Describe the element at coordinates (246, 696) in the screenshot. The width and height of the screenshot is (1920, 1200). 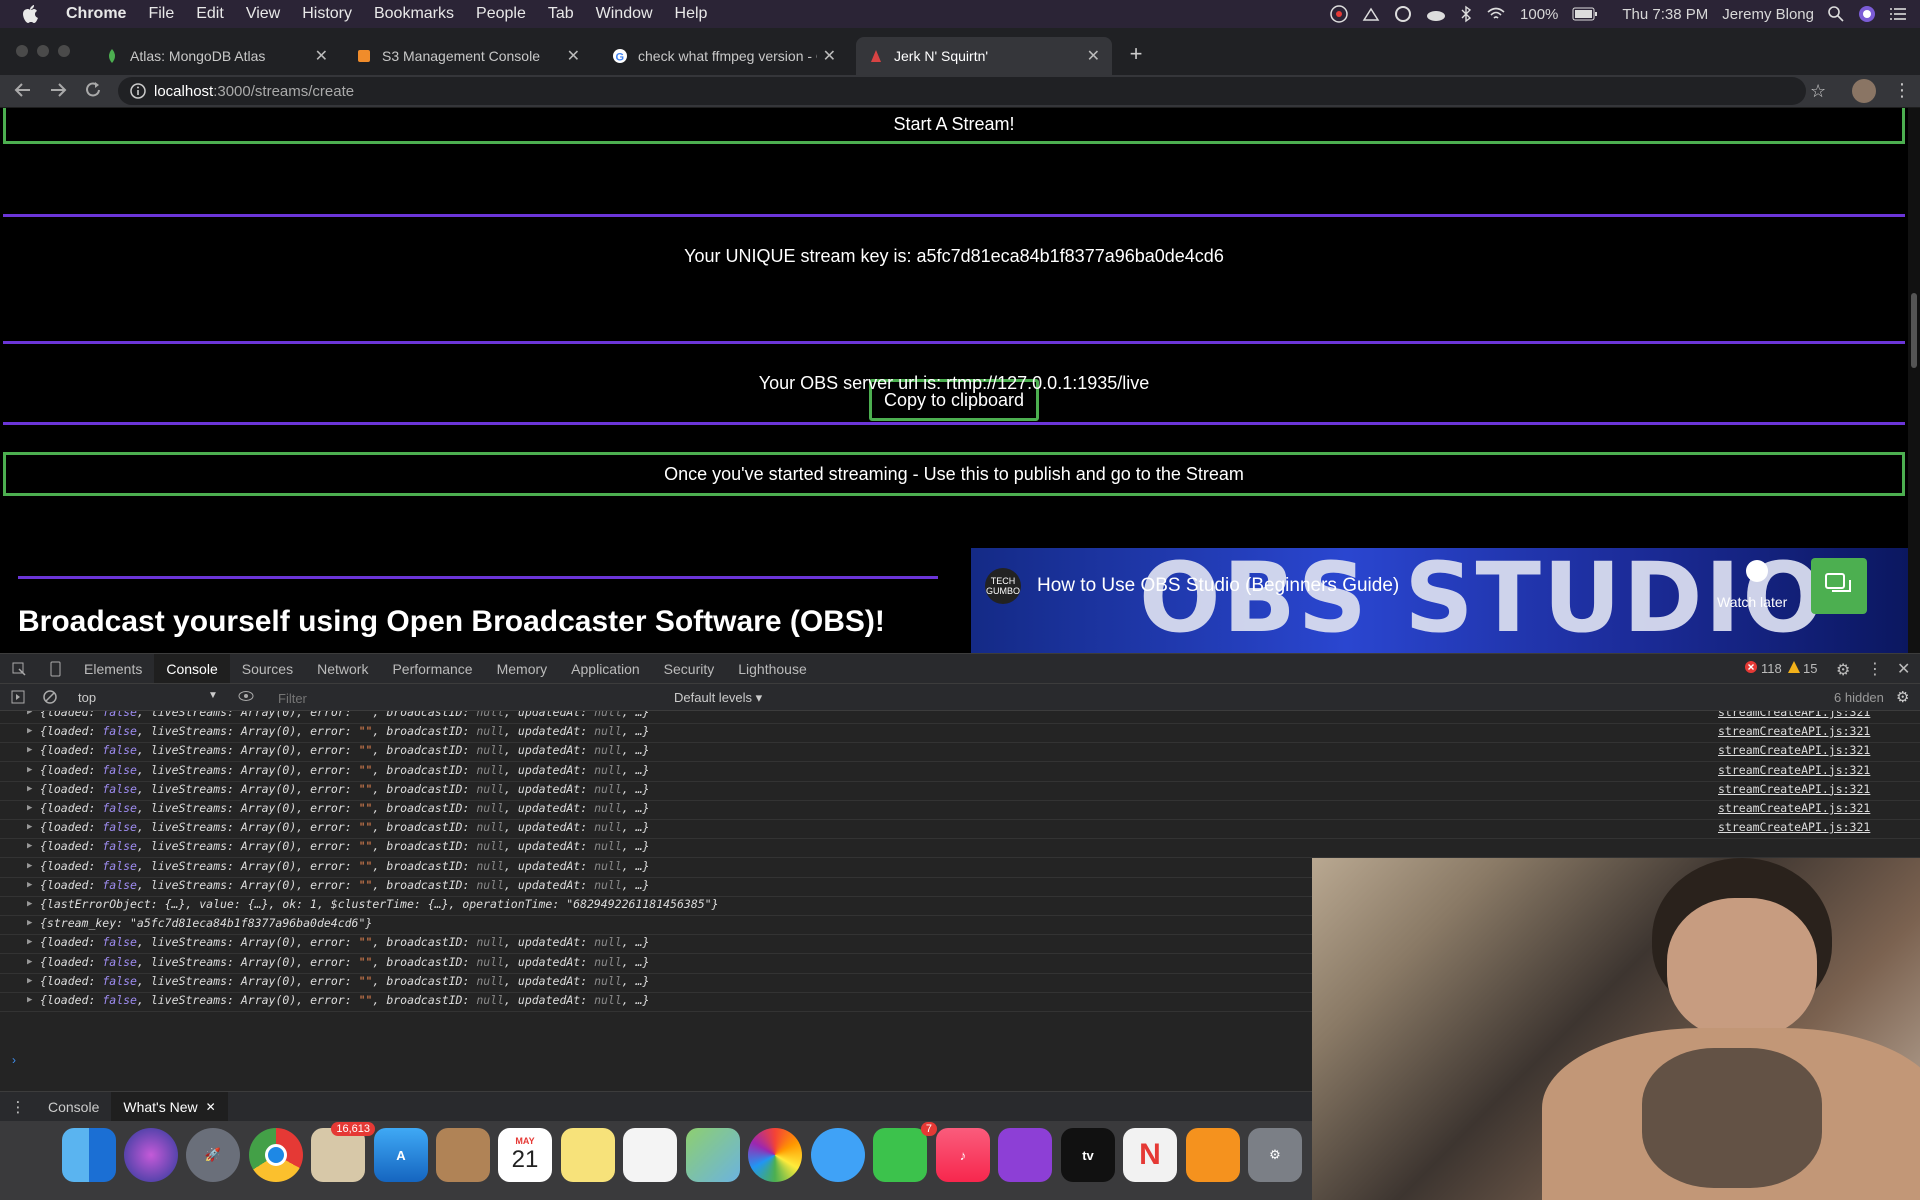
I see `eye-icon` at that location.